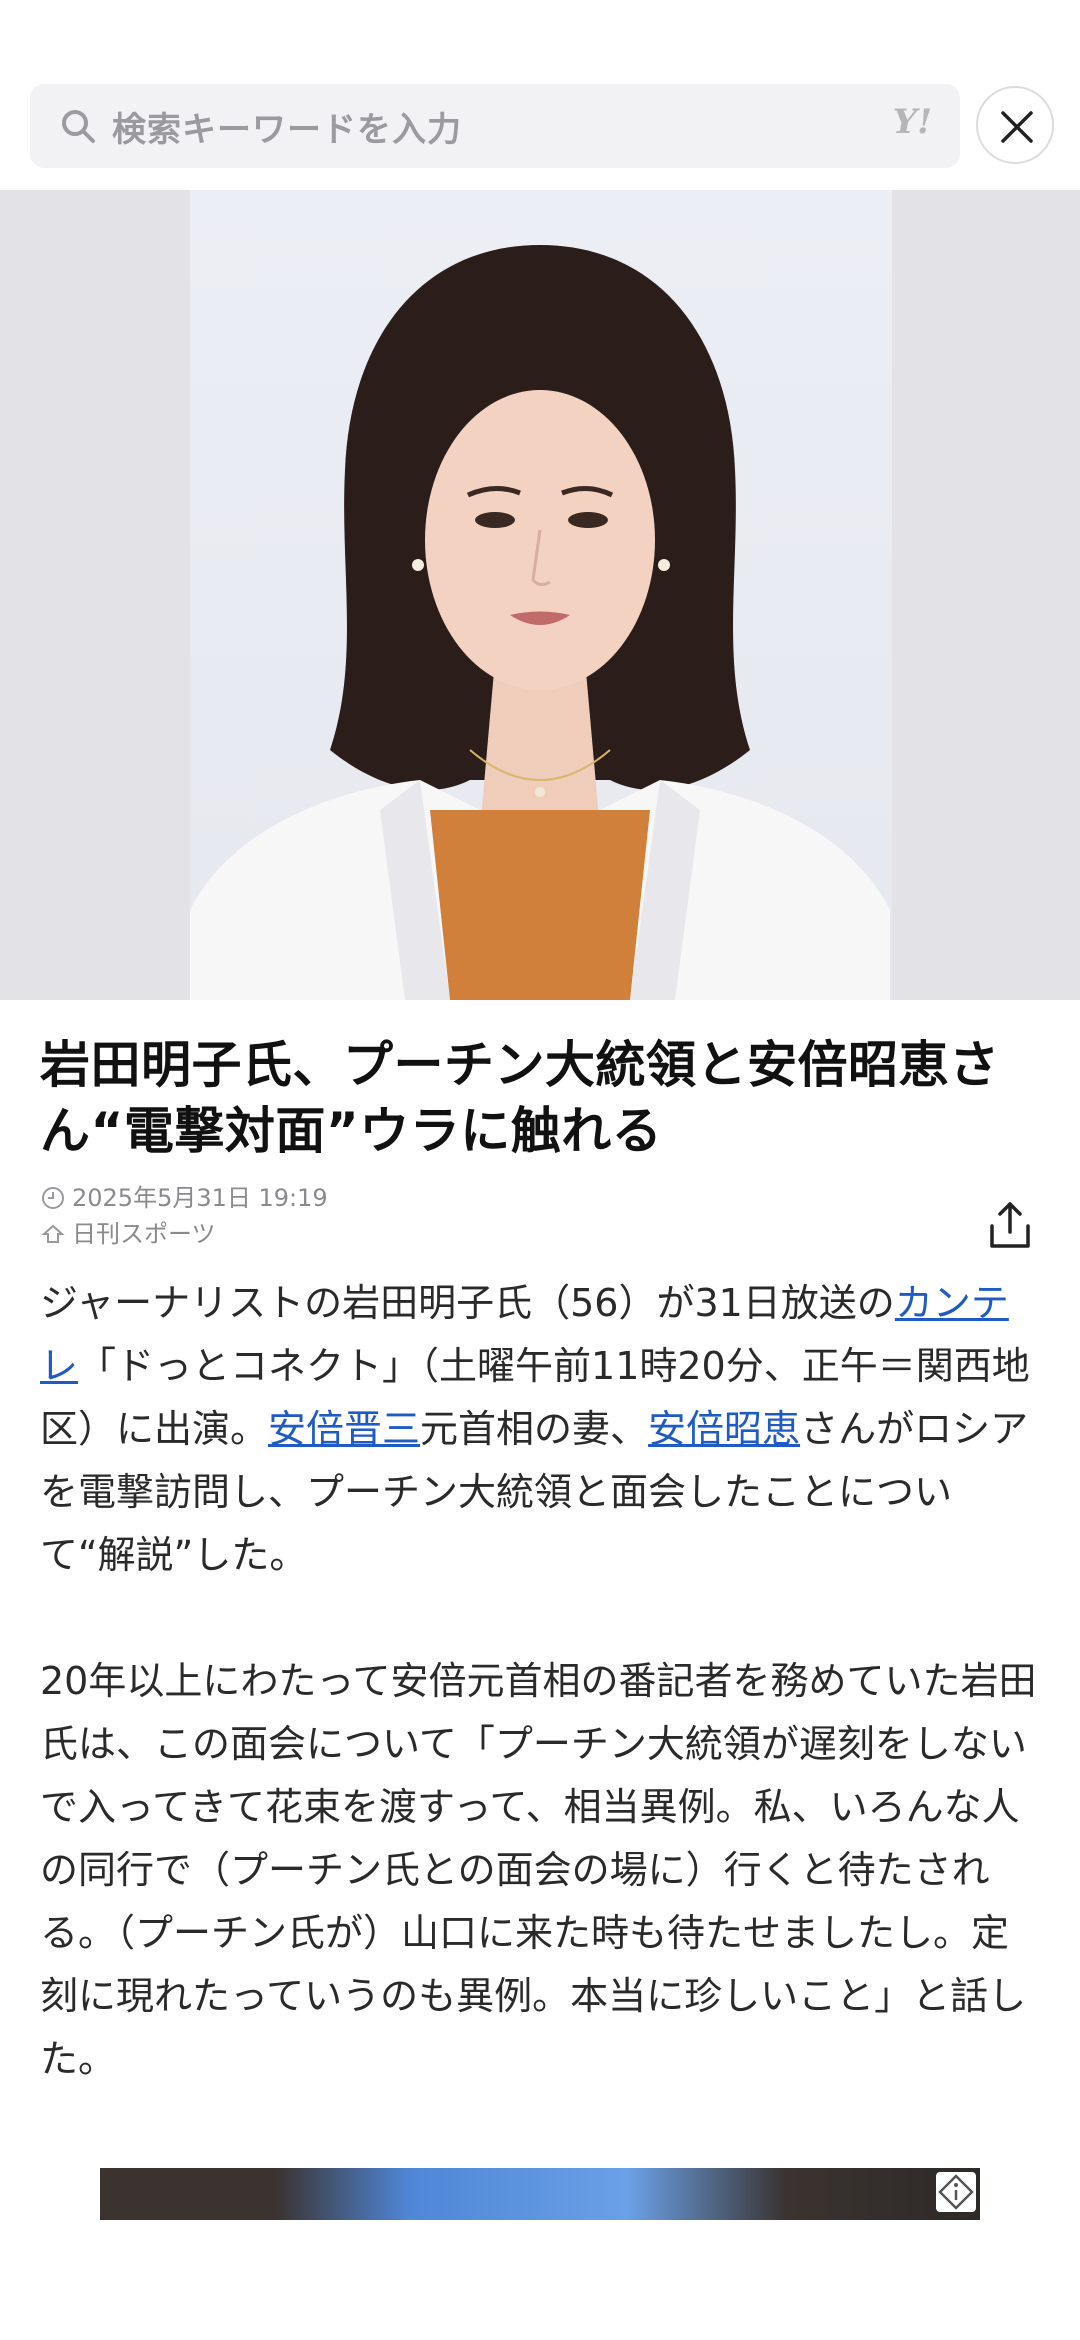  Describe the element at coordinates (912, 122) in the screenshot. I see `yahoo-logo: Y!` at that location.